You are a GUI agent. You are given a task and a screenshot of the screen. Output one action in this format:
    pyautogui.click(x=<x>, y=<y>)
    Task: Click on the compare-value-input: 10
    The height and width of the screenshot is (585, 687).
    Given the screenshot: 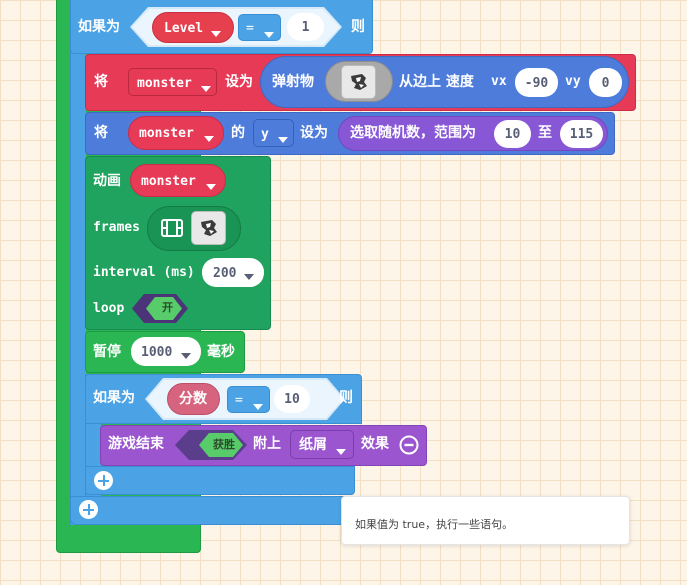 What is the action you would take?
    pyautogui.click(x=292, y=399)
    